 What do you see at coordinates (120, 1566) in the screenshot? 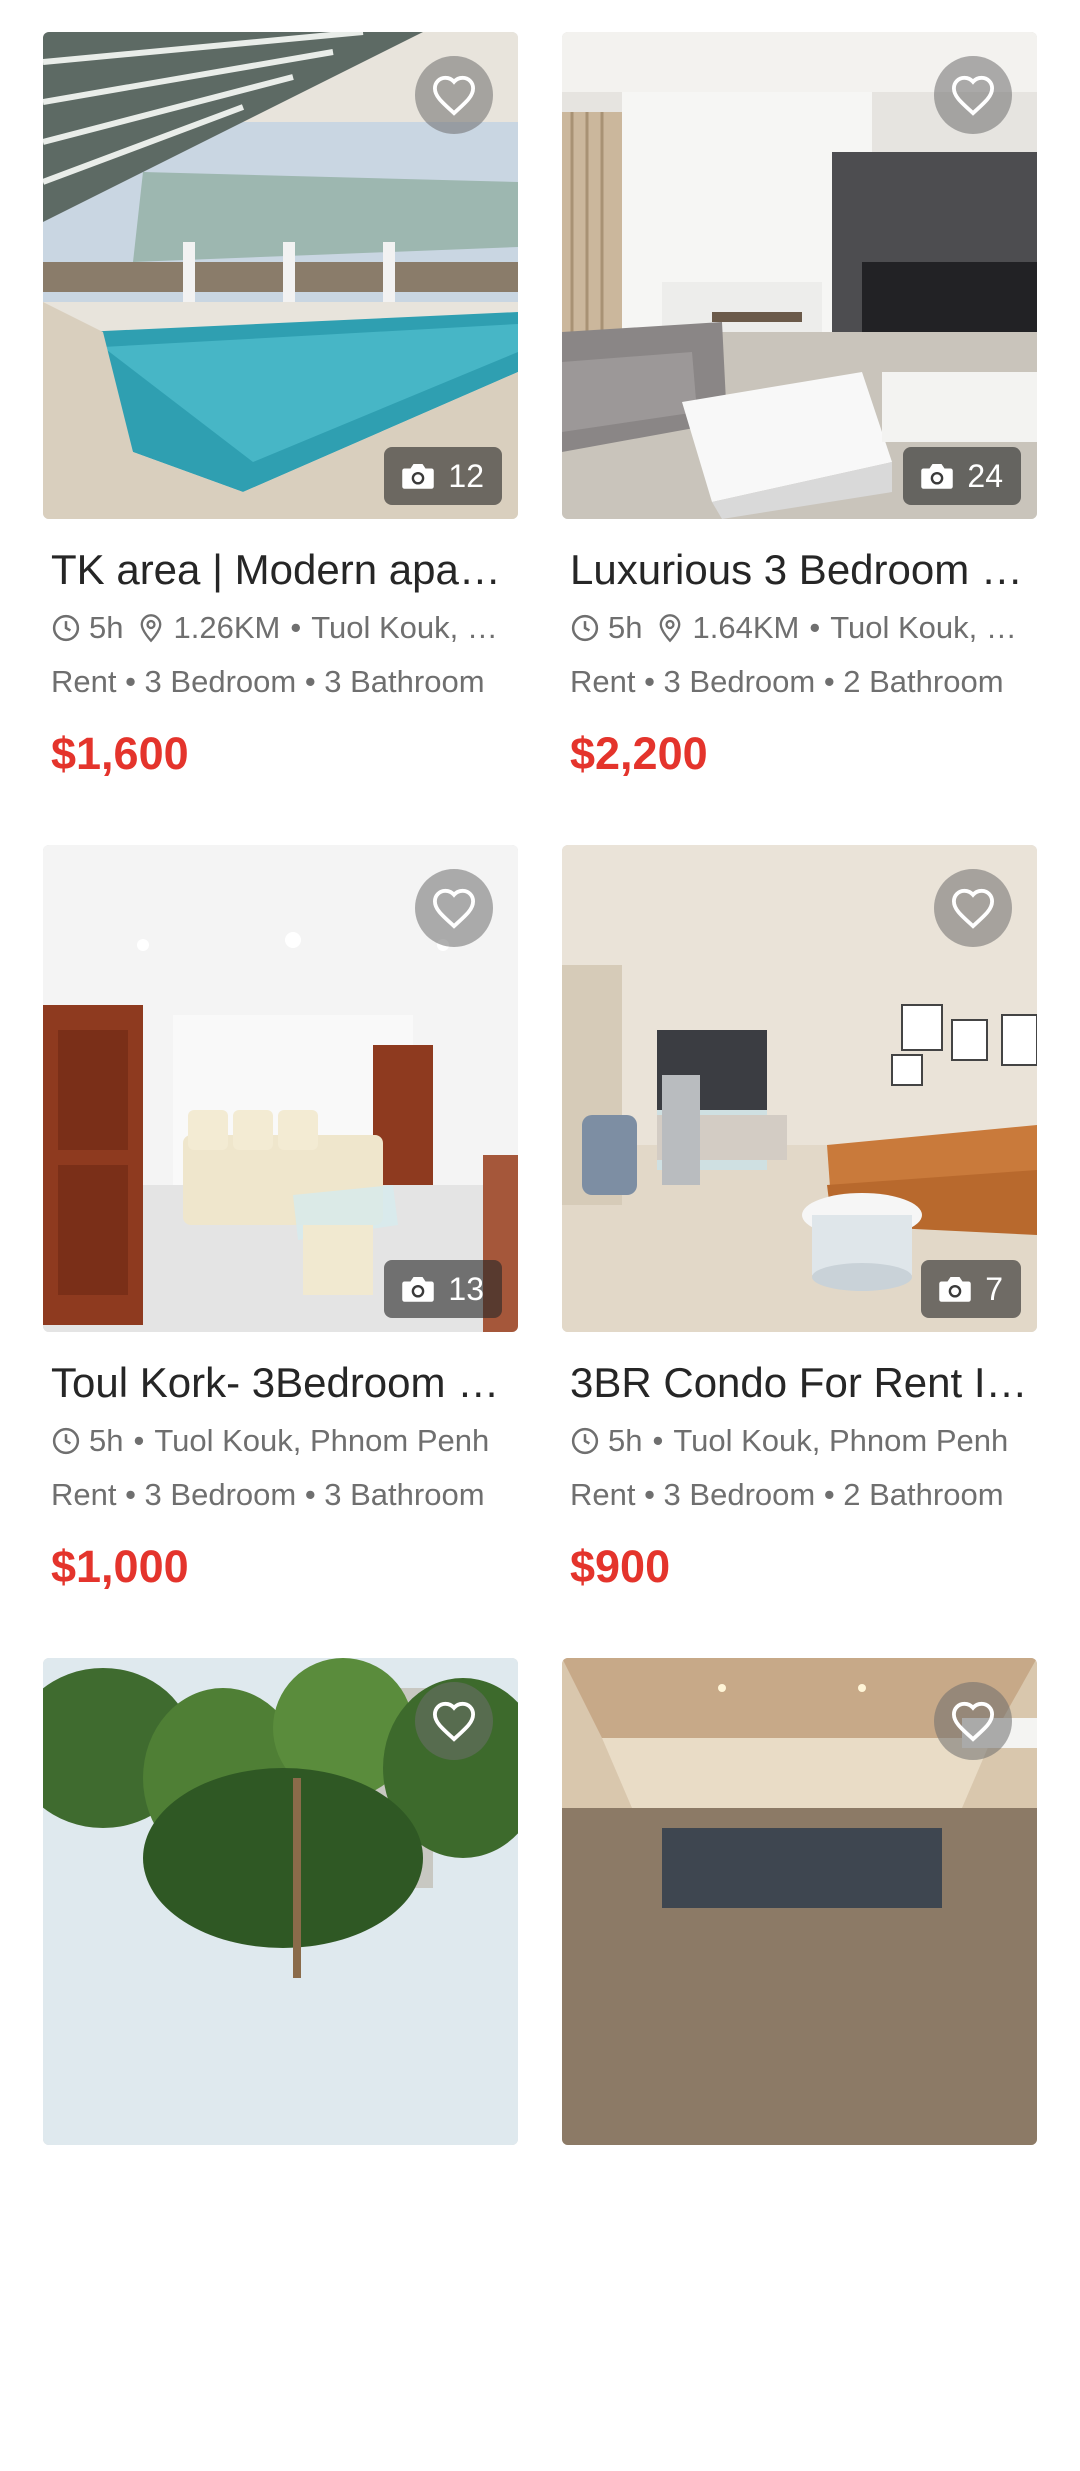
I see `listing-price: $1,000` at bounding box center [120, 1566].